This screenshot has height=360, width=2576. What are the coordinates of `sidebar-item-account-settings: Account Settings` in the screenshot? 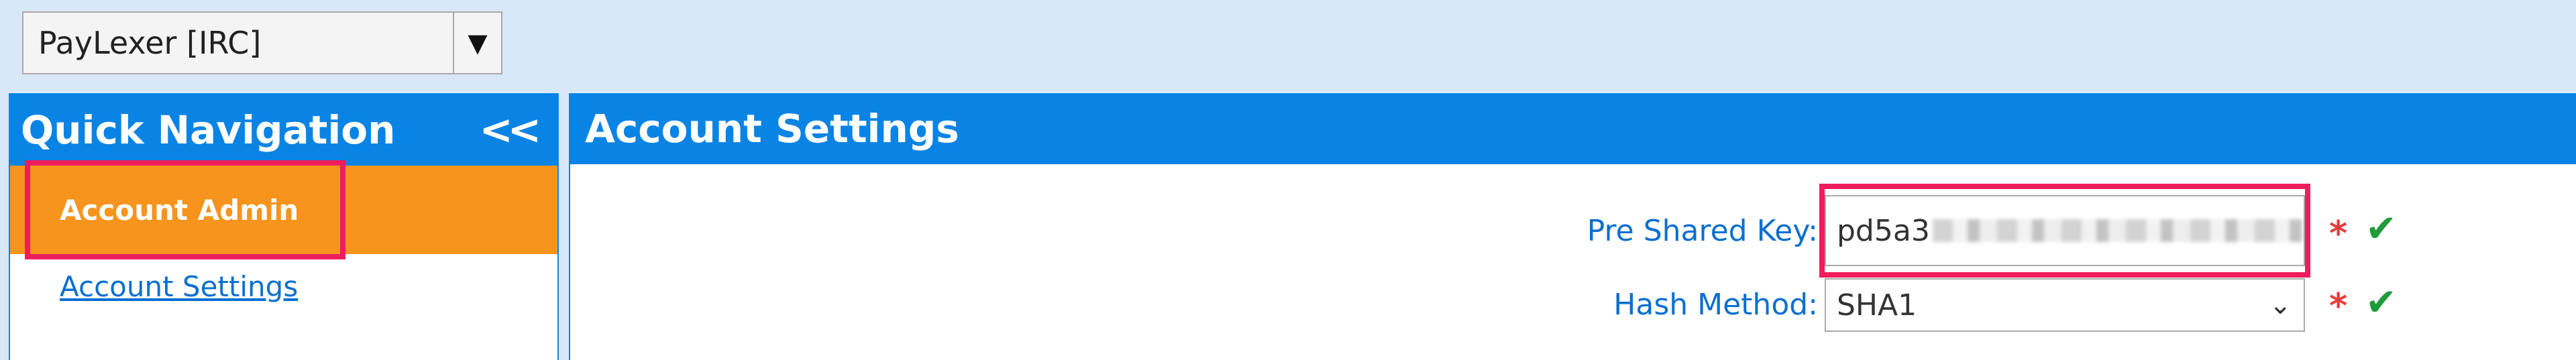 It's located at (283, 286).